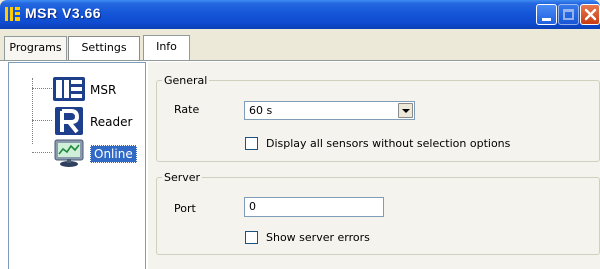  I want to click on minimize-icon, so click(546, 19).